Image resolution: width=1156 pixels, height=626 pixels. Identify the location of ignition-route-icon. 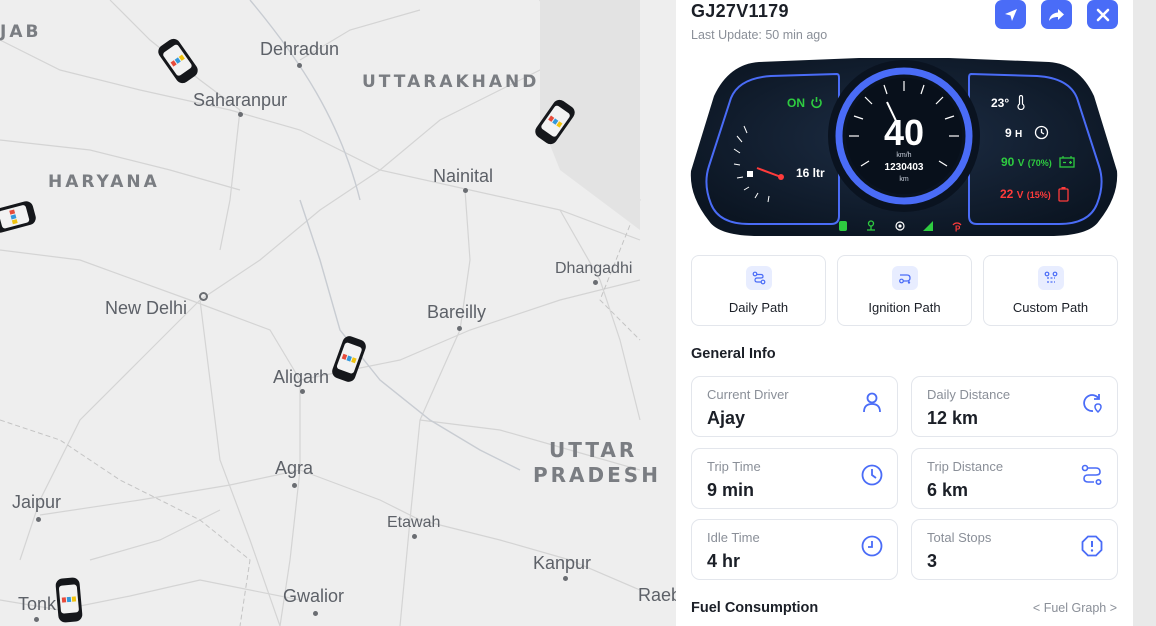
(904, 278).